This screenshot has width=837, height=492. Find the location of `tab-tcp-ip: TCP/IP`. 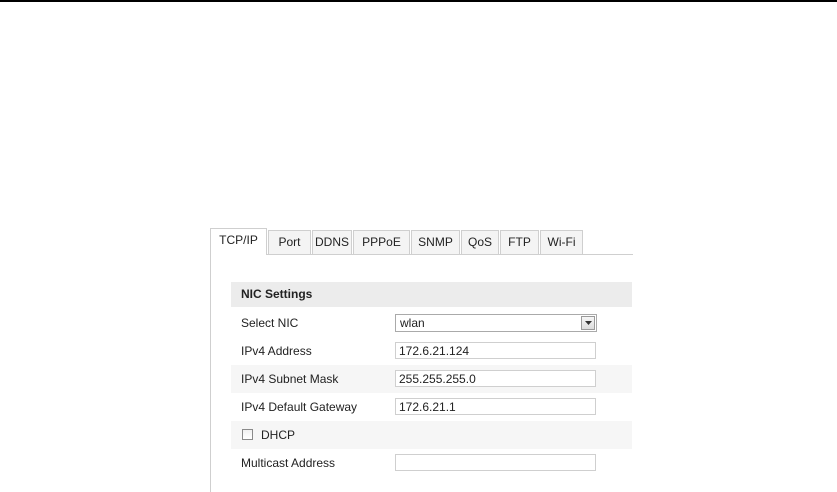

tab-tcp-ip: TCP/IP is located at coordinates (239, 241).